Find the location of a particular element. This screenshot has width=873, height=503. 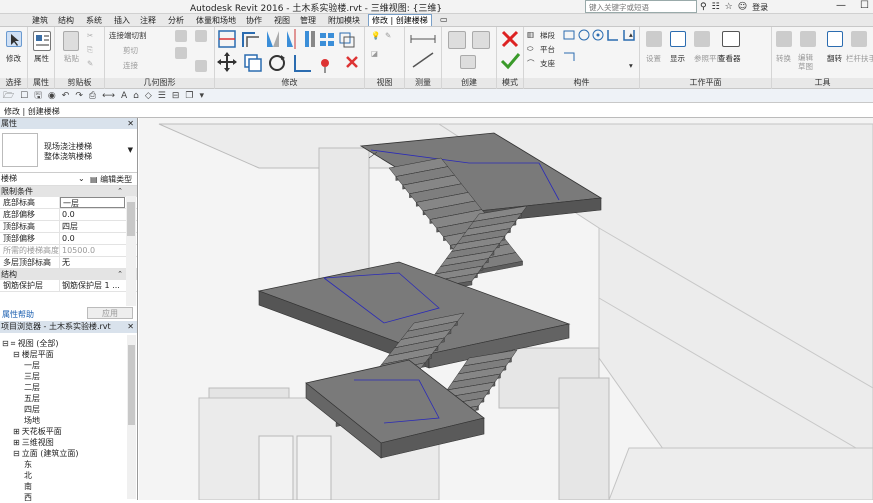

chevron-down-icon: ⌄ is located at coordinates (81, 178).